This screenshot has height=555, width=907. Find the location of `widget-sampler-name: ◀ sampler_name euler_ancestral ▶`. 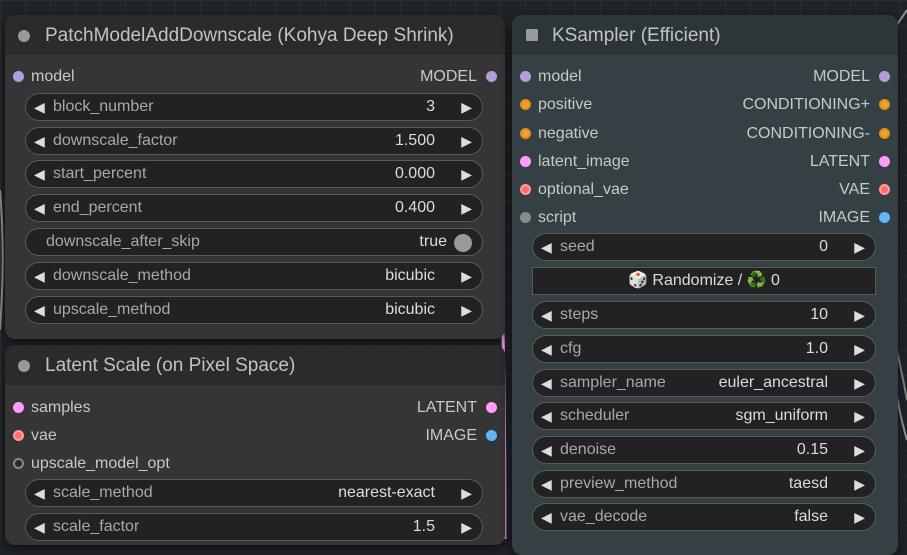

widget-sampler-name: ◀ sampler_name euler_ancestral ▶ is located at coordinates (704, 383).